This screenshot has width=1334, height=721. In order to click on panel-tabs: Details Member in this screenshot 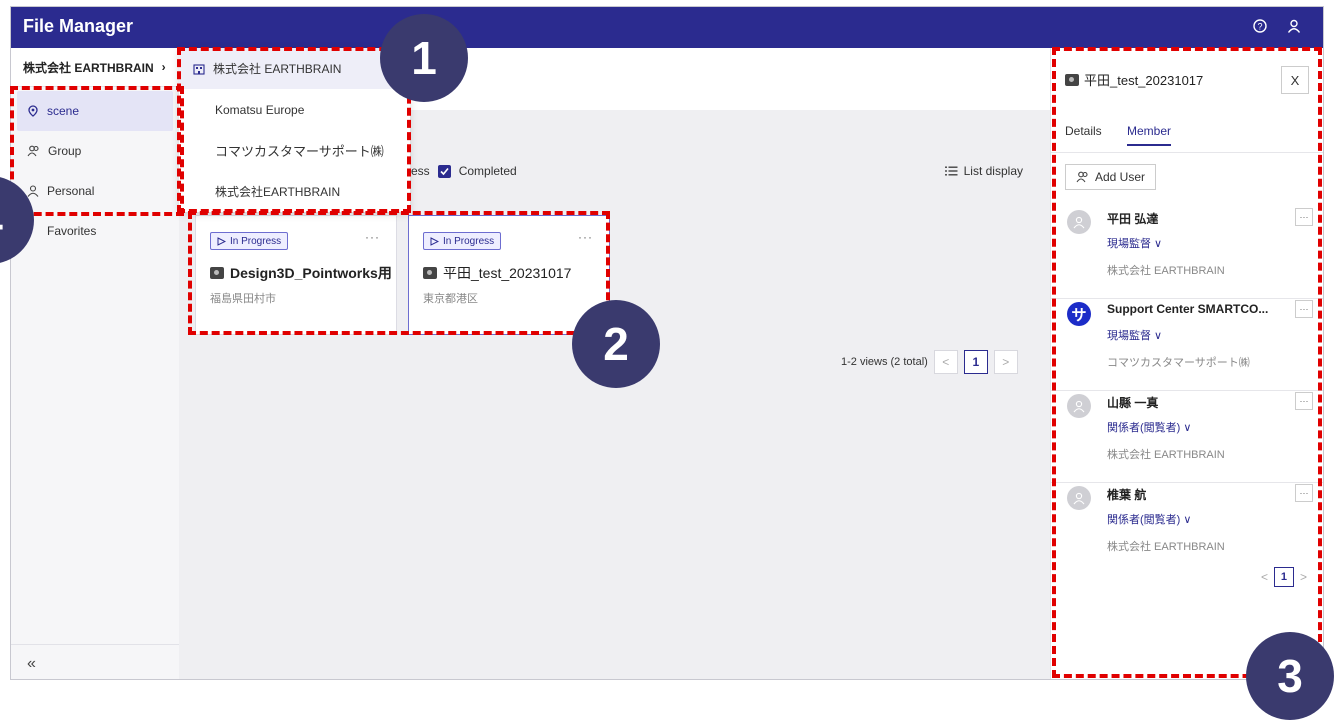, I will do `click(1187, 135)`.